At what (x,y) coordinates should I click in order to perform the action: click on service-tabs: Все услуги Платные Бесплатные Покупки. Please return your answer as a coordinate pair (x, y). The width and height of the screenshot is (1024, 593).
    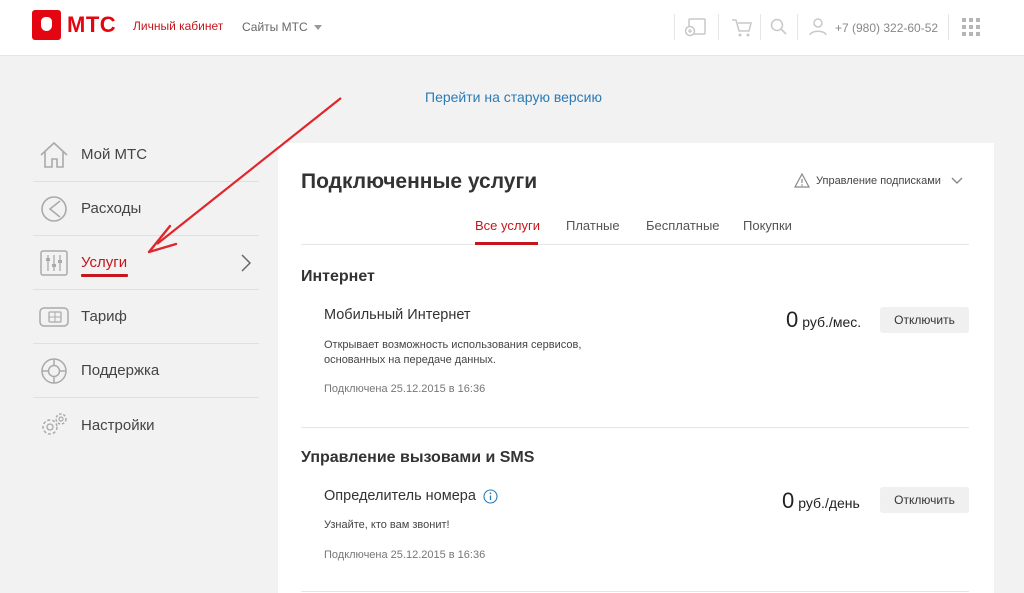
    Looking at the image, I should click on (635, 225).